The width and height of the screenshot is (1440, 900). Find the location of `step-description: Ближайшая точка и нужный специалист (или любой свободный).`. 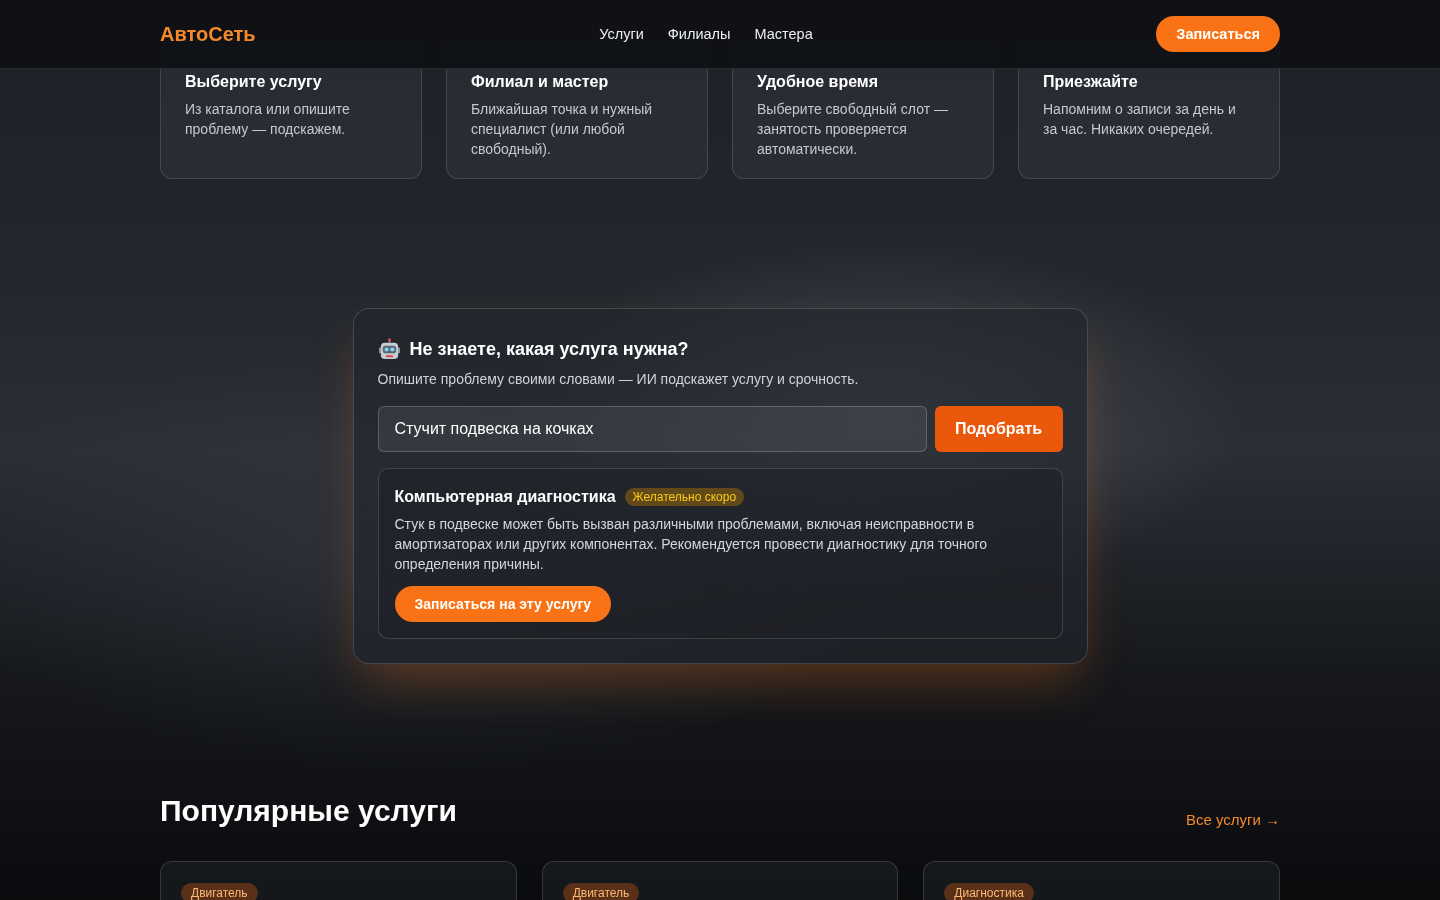

step-description: Ближайшая точка и нужный специалист (или любой свободный). is located at coordinates (562, 129).